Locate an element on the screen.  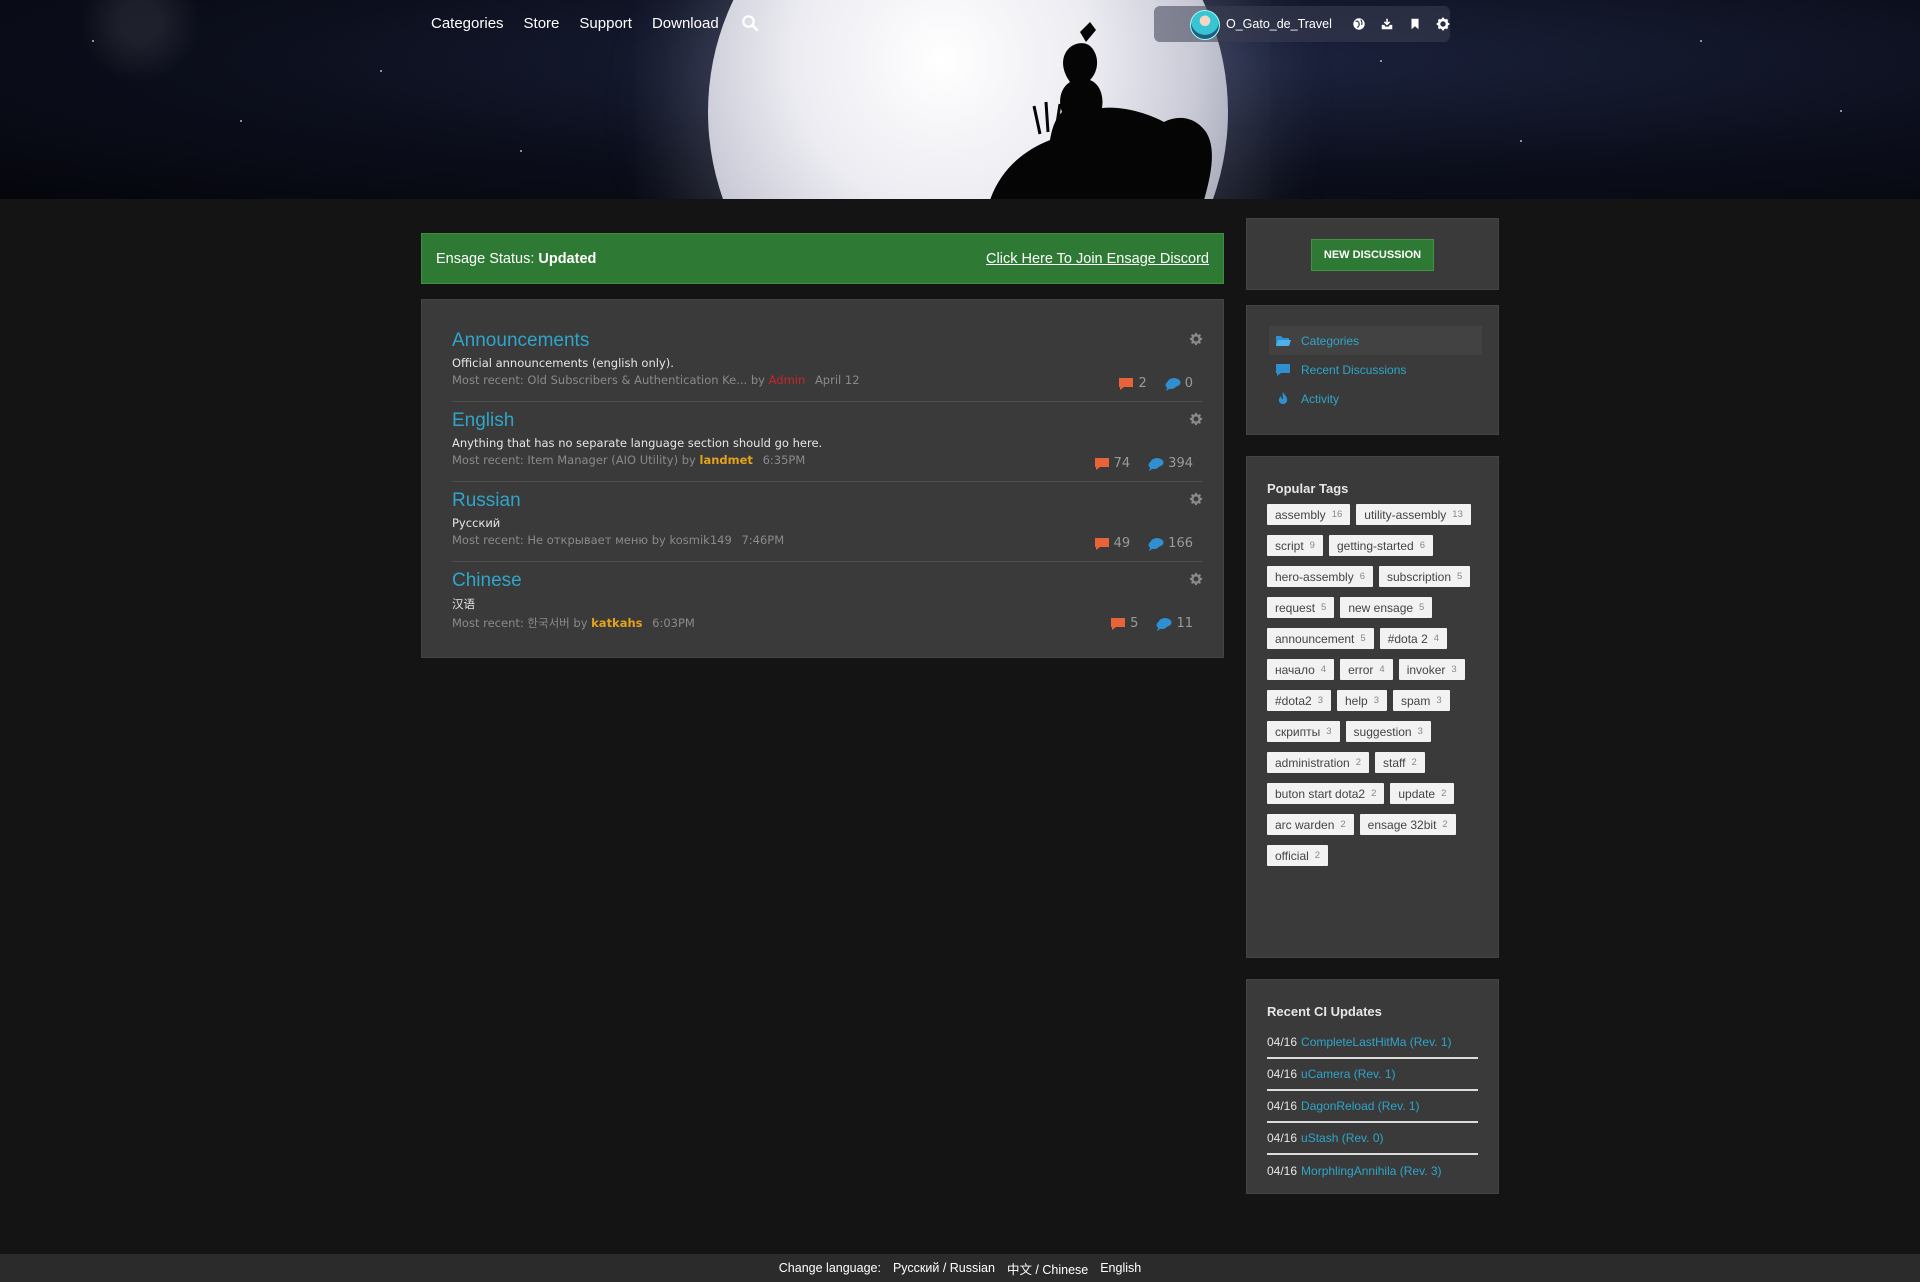
tag-chip: скрипты 3 is located at coordinates (1303, 731).